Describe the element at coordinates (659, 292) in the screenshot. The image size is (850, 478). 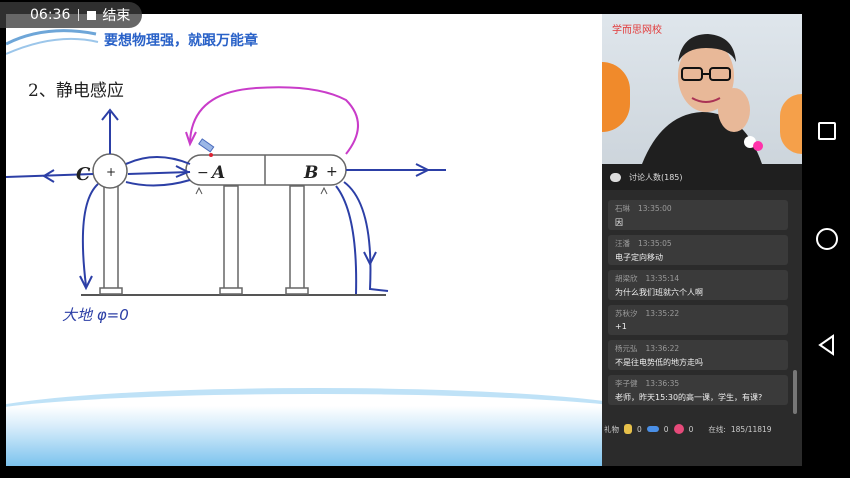
I see `msg-text: 为什么我们班就六个人啊` at that location.